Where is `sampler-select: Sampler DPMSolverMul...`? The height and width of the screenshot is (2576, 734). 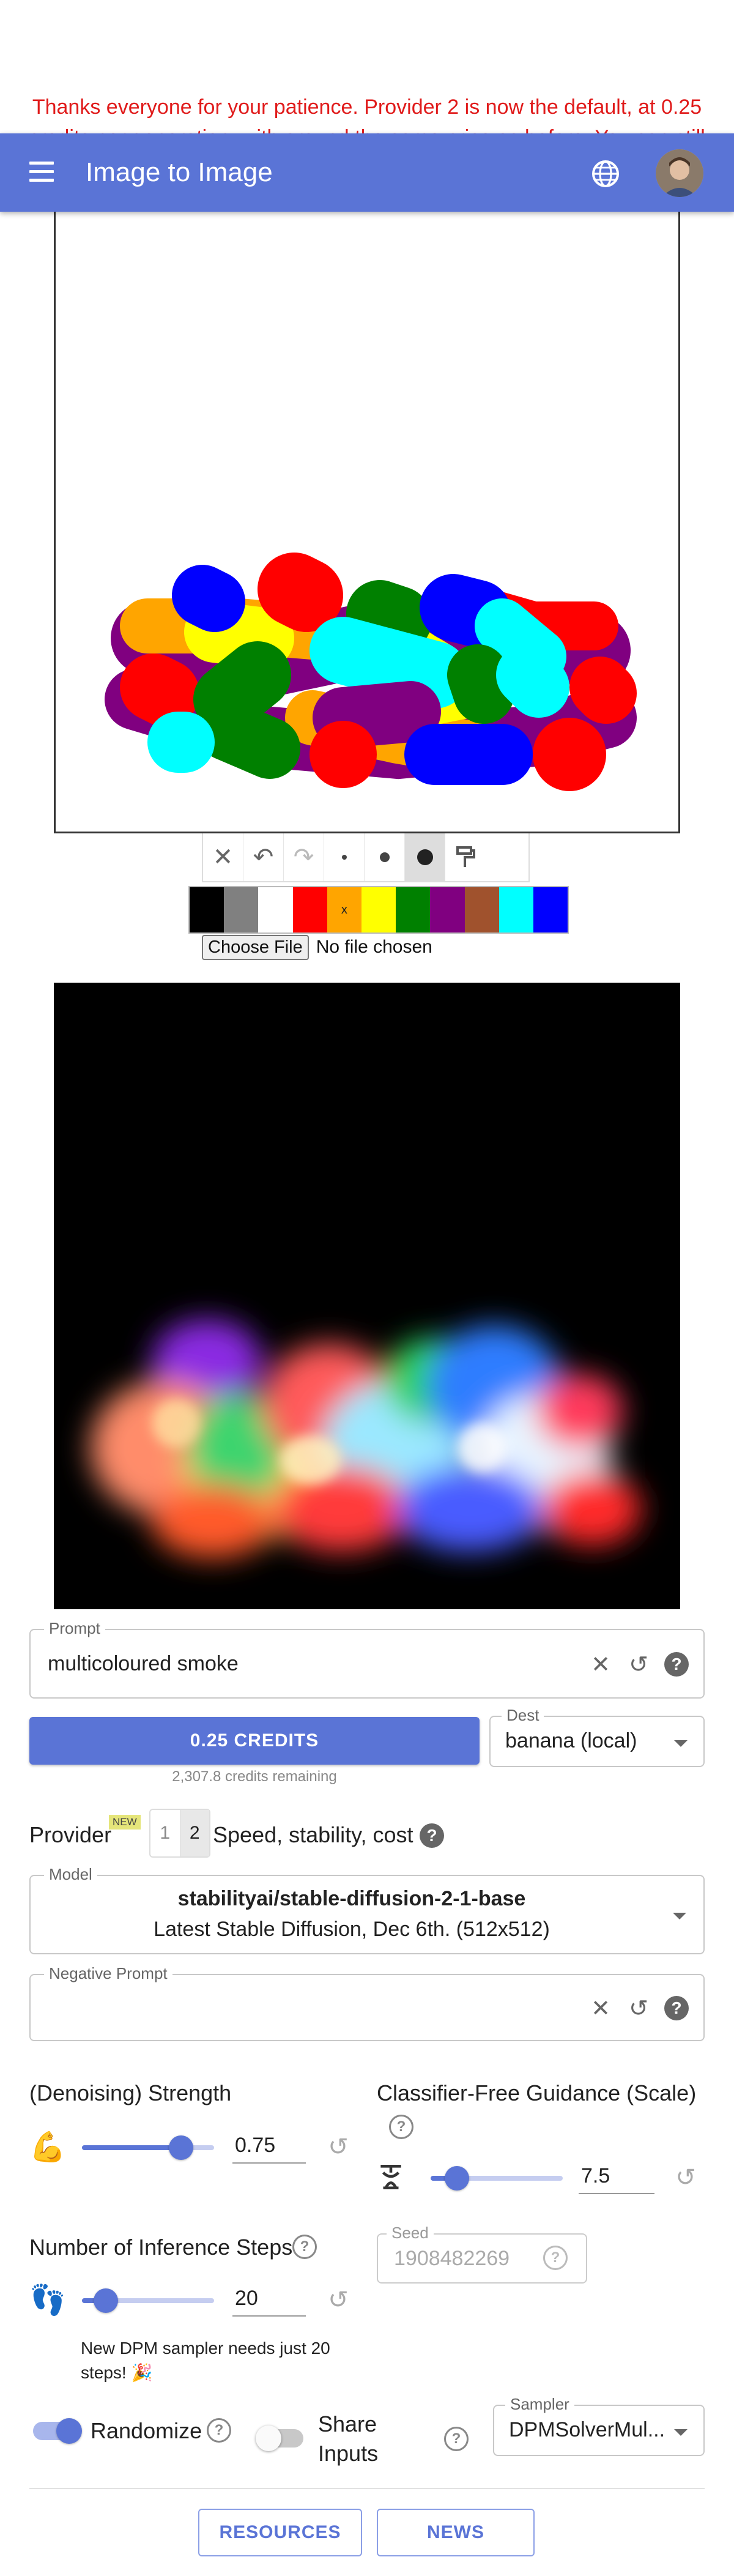 sampler-select: Sampler DPMSolverMul... is located at coordinates (599, 2425).